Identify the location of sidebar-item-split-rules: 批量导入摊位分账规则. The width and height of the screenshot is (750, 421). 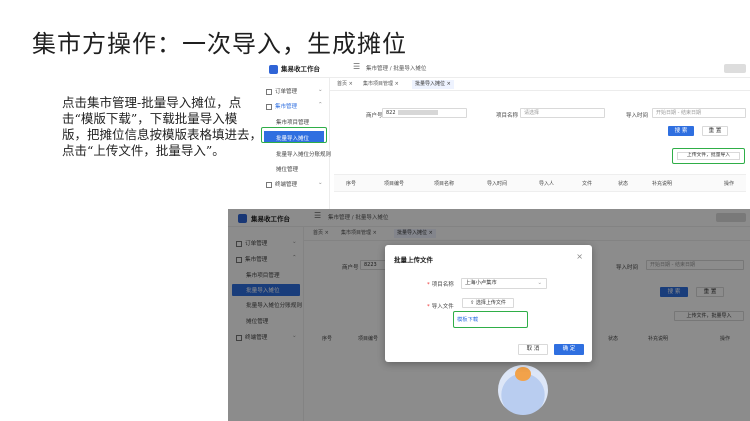
(303, 154).